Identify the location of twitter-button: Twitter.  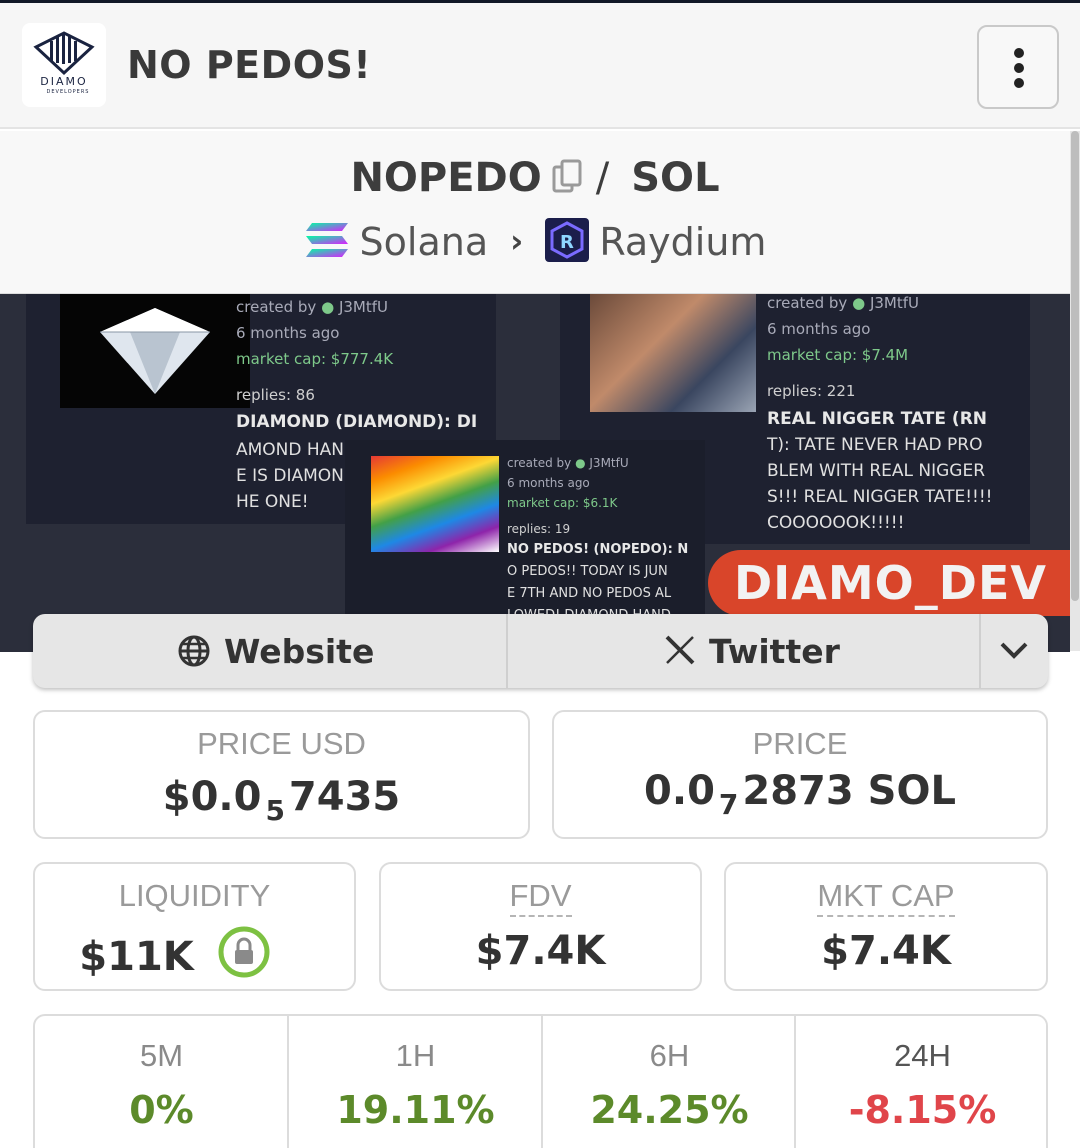
(744, 651).